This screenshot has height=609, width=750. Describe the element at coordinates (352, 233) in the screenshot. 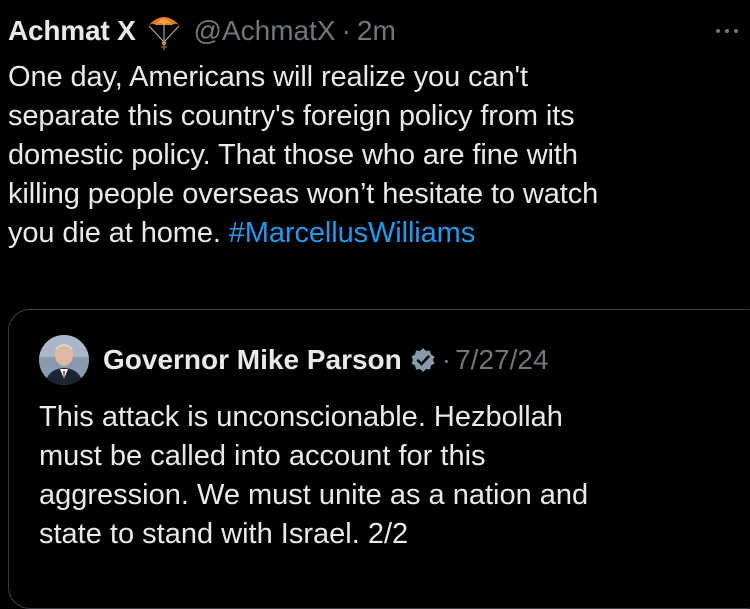

I see `hashtag-link: #MarcellusWilliams` at that location.